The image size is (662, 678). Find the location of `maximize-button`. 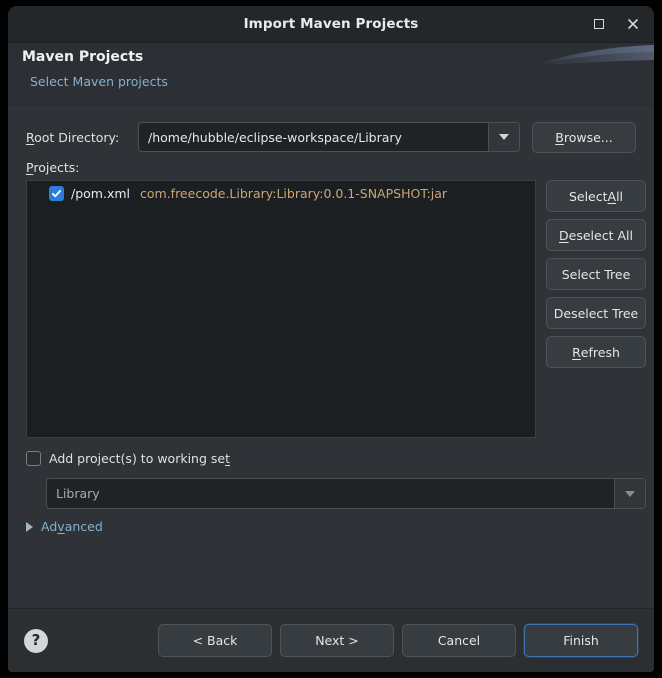

maximize-button is located at coordinates (599, 24).